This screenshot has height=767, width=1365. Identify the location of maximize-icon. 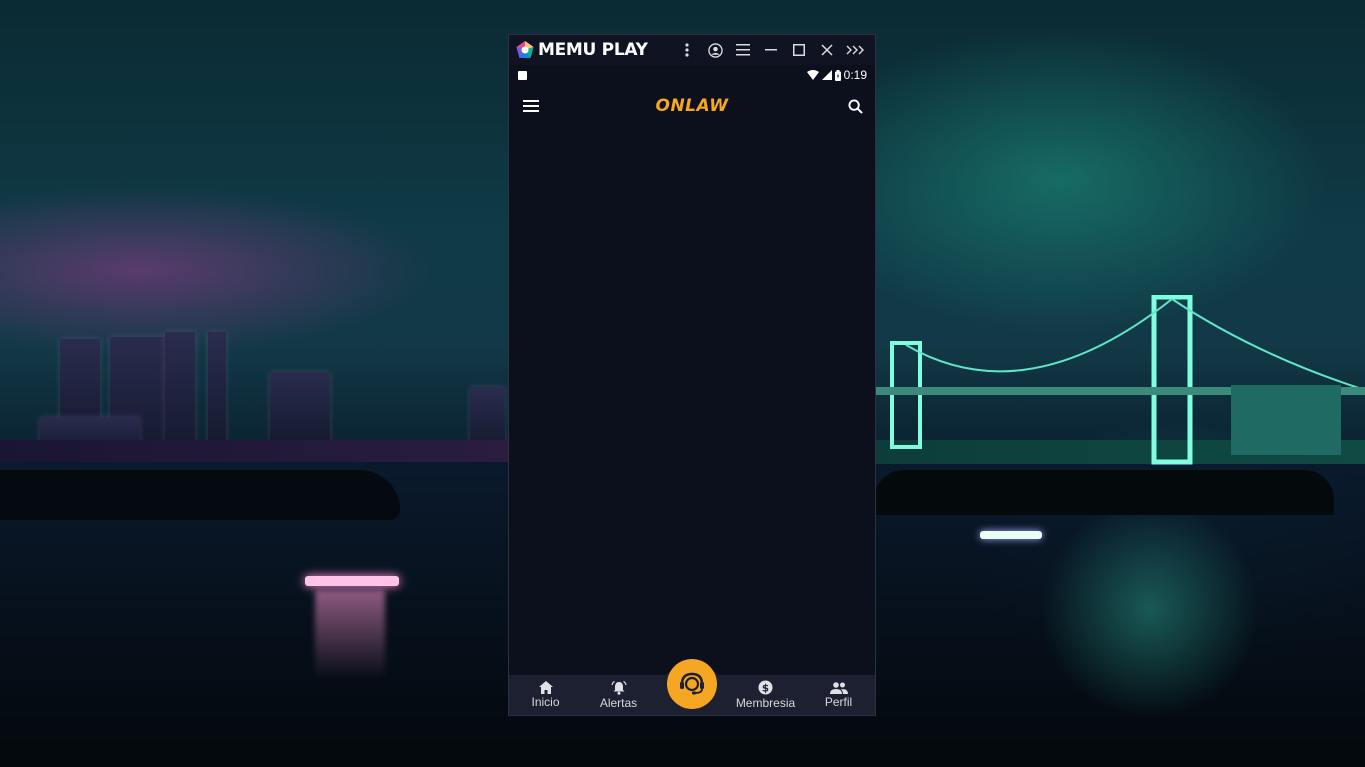
(799, 50).